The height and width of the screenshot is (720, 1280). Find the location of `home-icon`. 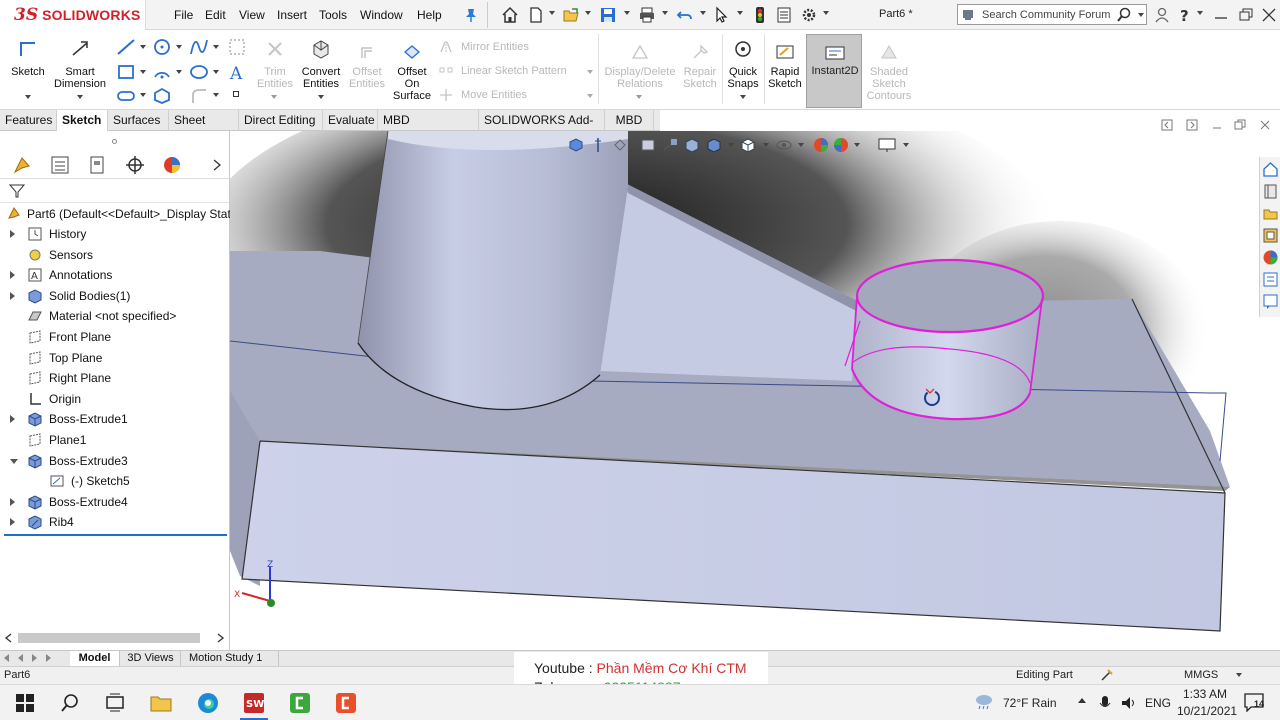

home-icon is located at coordinates (510, 15).